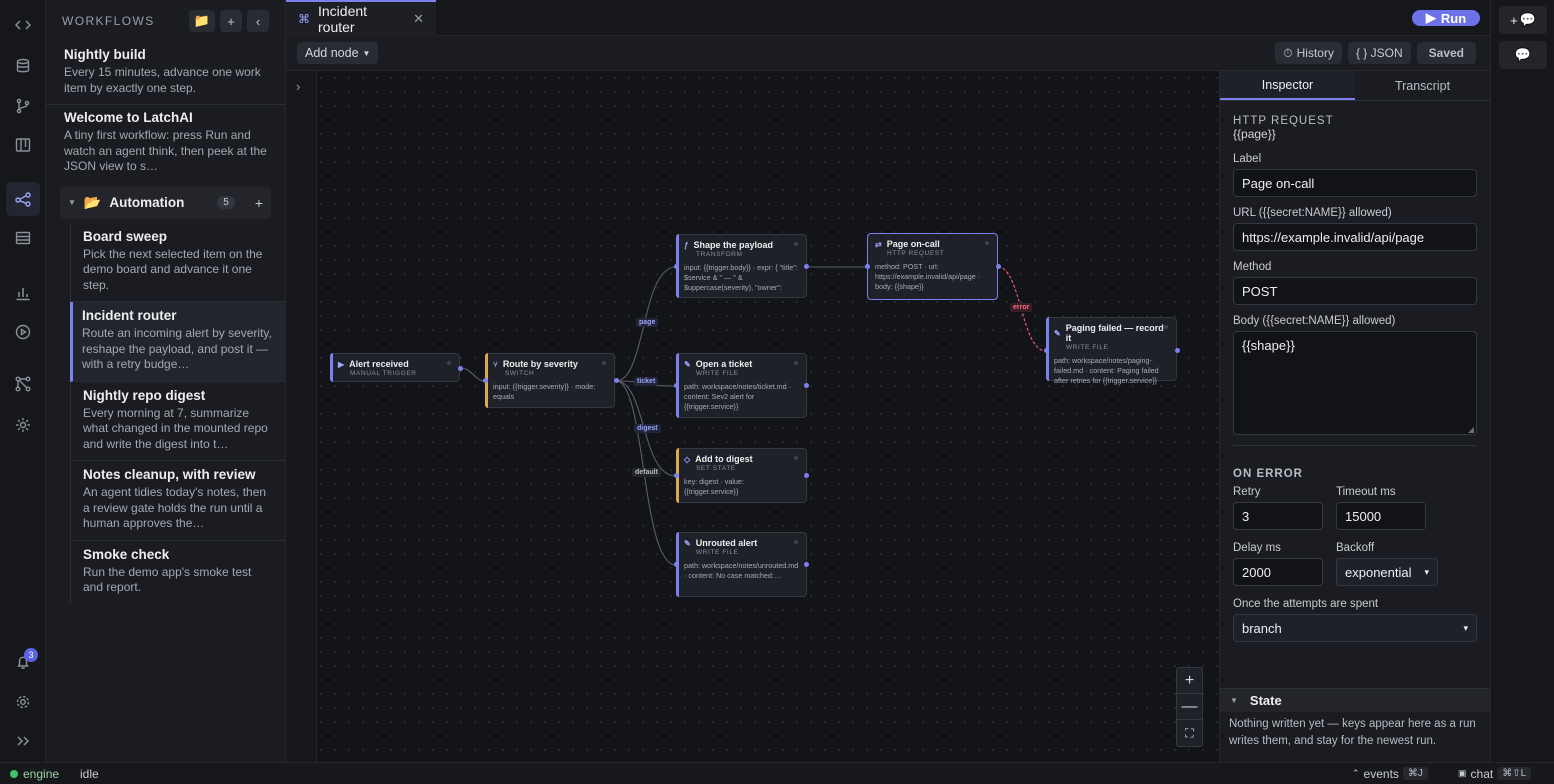 The width and height of the screenshot is (1554, 784). What do you see at coordinates (1308, 53) in the screenshot?
I see `history-button: ⏱ History` at bounding box center [1308, 53].